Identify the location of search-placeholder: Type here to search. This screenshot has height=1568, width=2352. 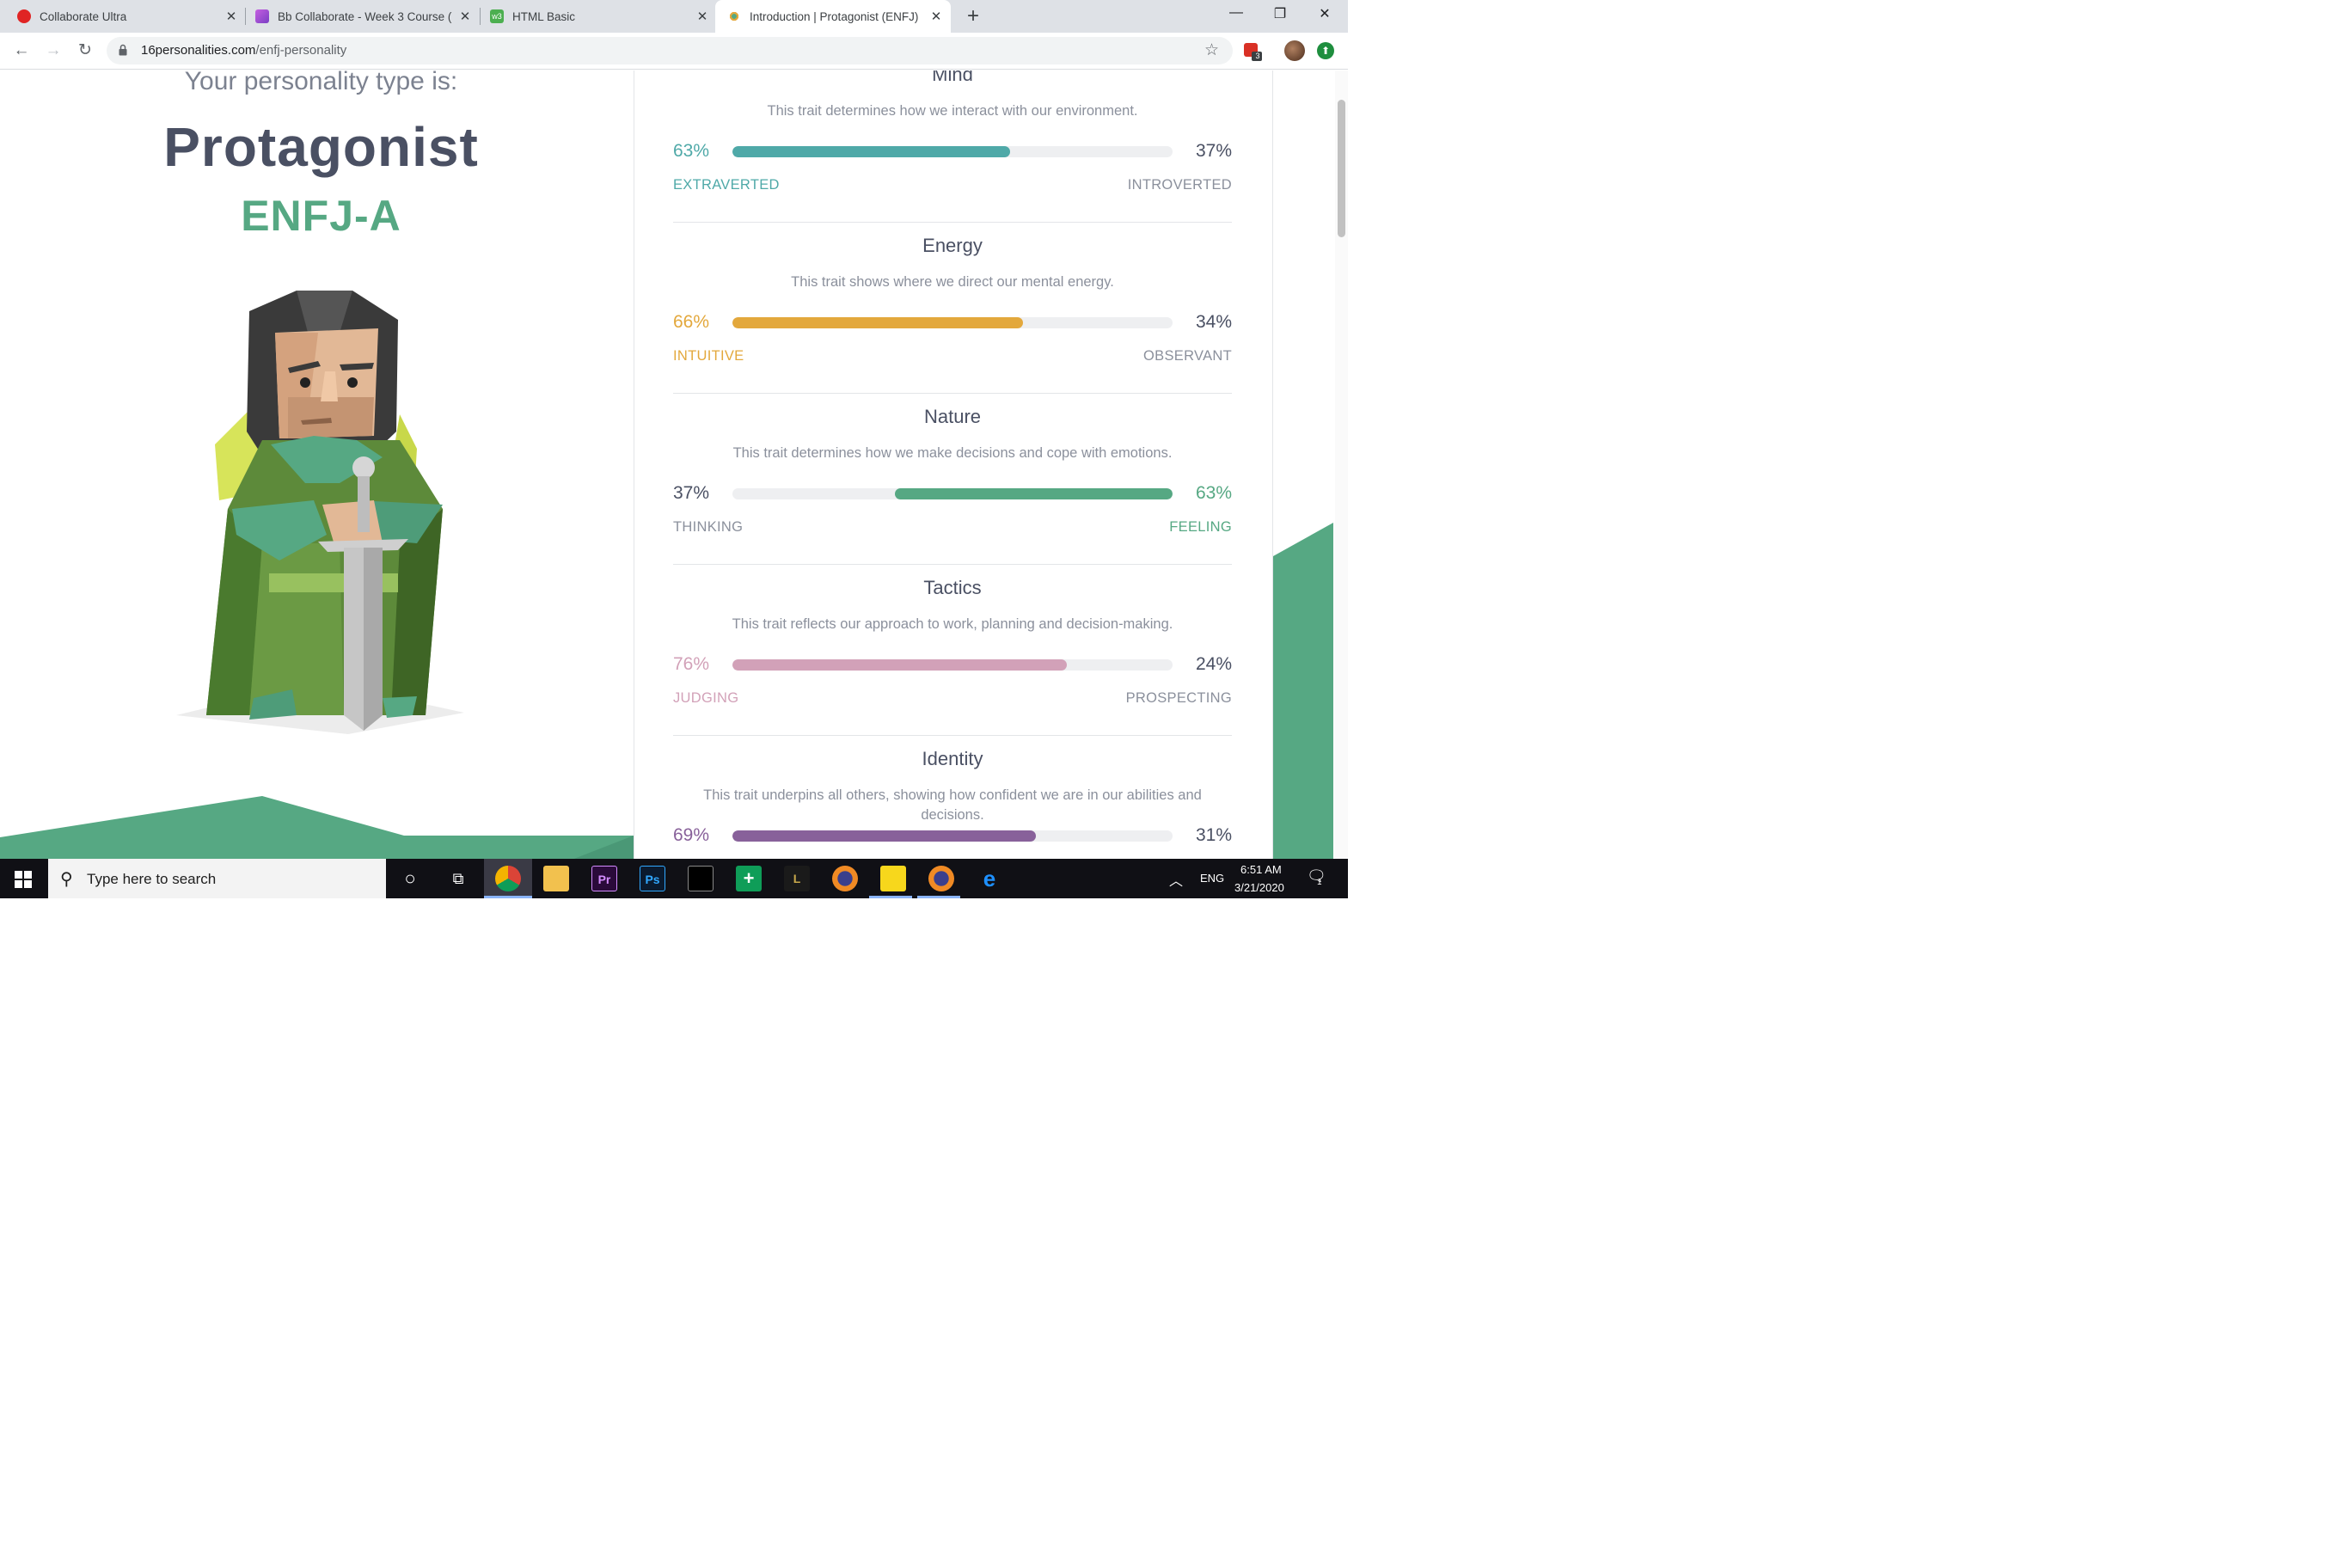
(152, 879).